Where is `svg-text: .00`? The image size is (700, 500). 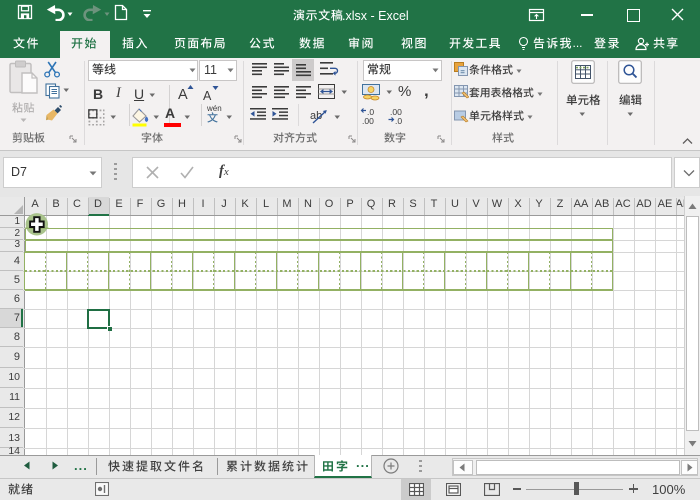 svg-text: .00 is located at coordinates (368, 121).